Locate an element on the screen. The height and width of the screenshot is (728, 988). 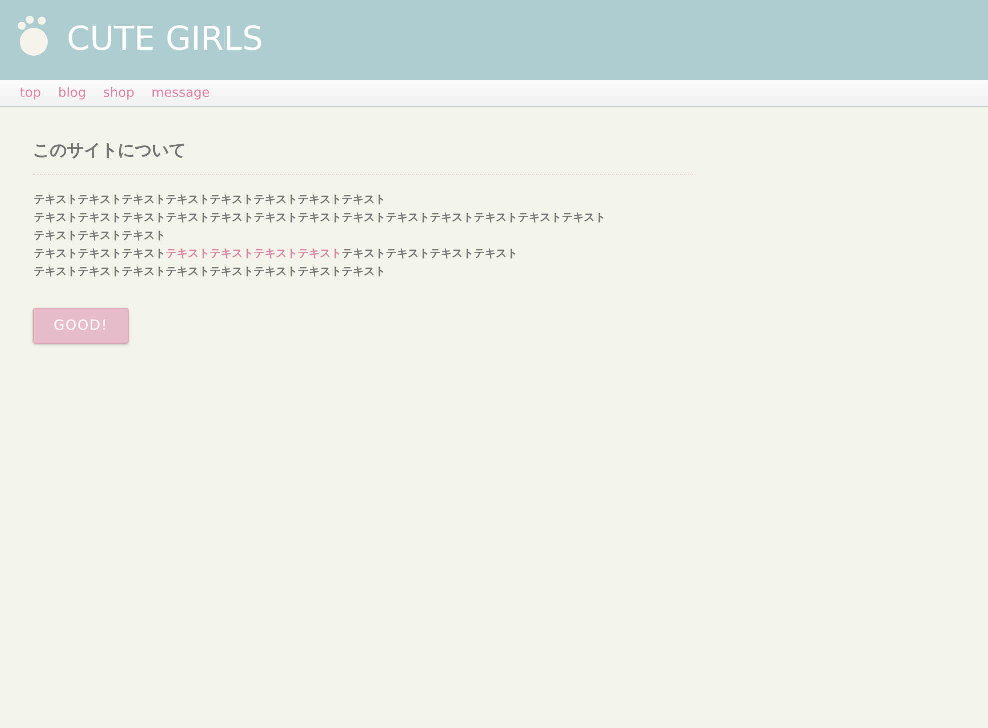
nav-link: top is located at coordinates (31, 93).